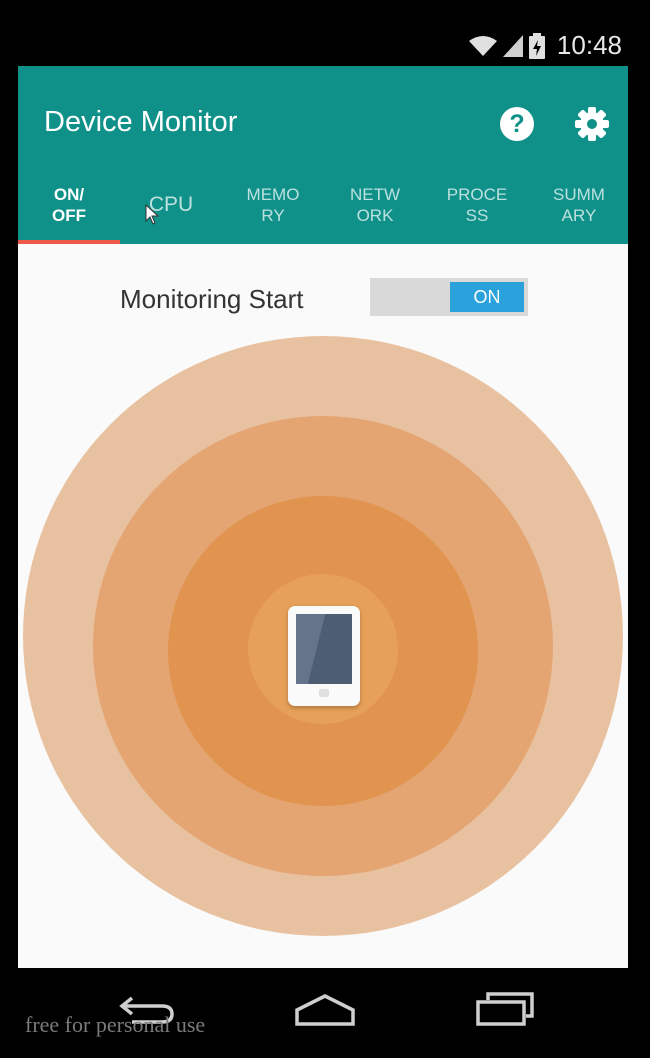 The height and width of the screenshot is (1058, 650). I want to click on tab-label-line2: RY, so click(273, 215).